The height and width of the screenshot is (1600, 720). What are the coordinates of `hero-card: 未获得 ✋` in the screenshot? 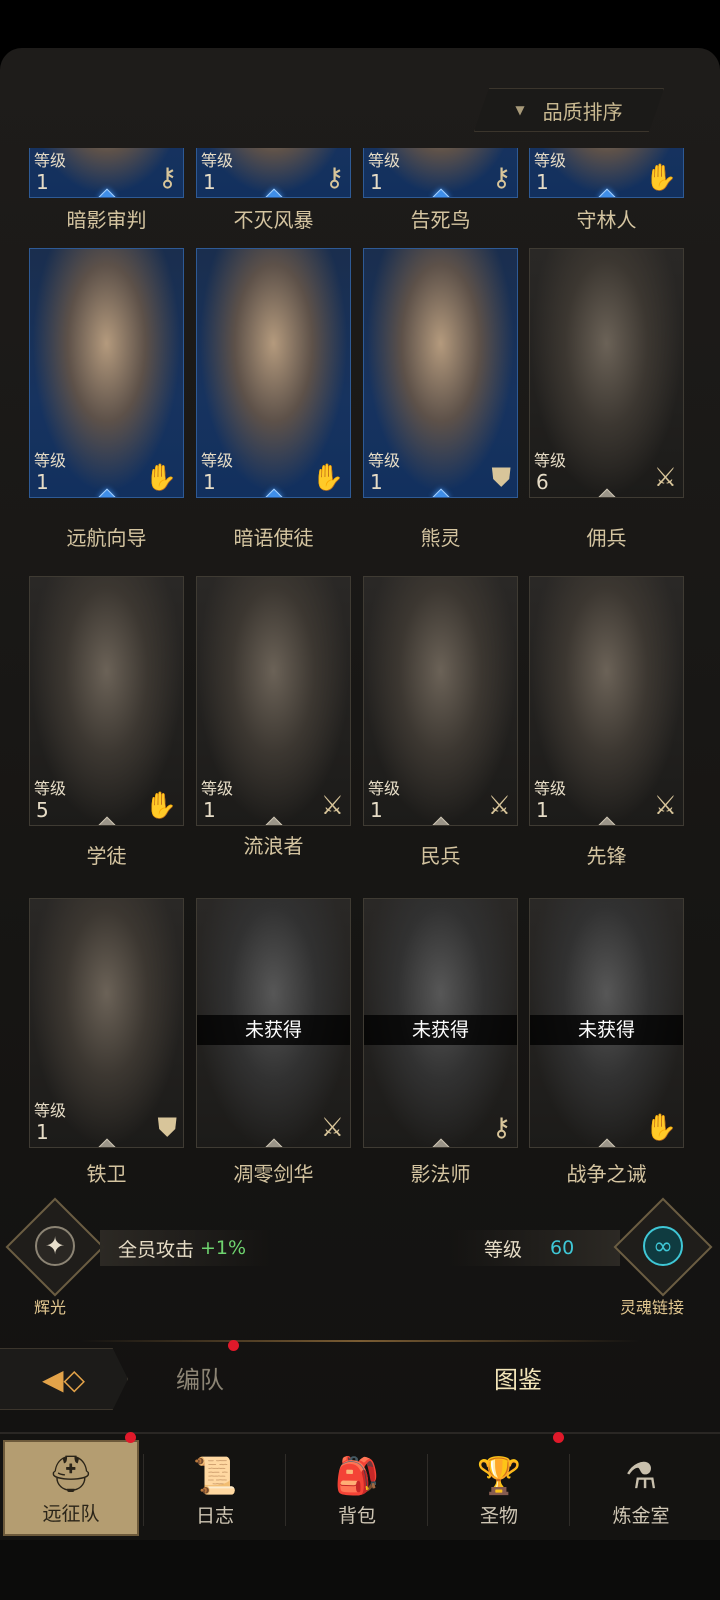 It's located at (606, 1023).